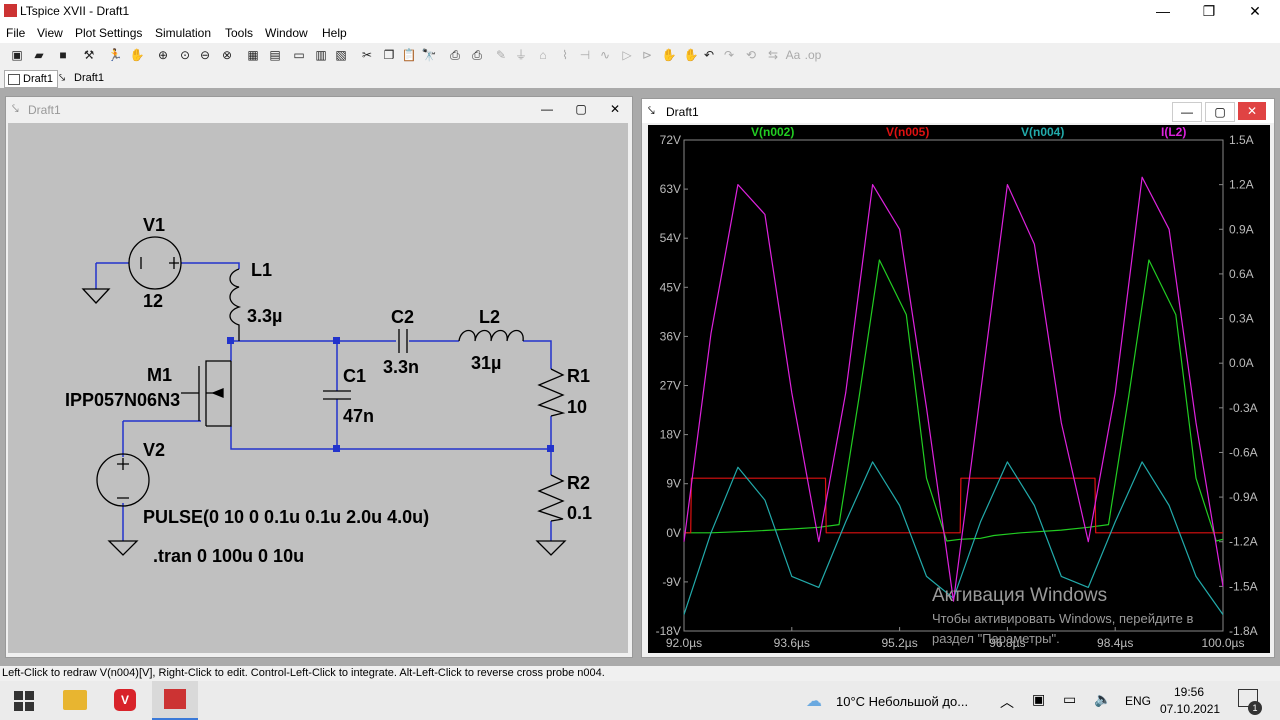  What do you see at coordinates (183, 33) in the screenshot?
I see `menu-simulation: Simulation` at bounding box center [183, 33].